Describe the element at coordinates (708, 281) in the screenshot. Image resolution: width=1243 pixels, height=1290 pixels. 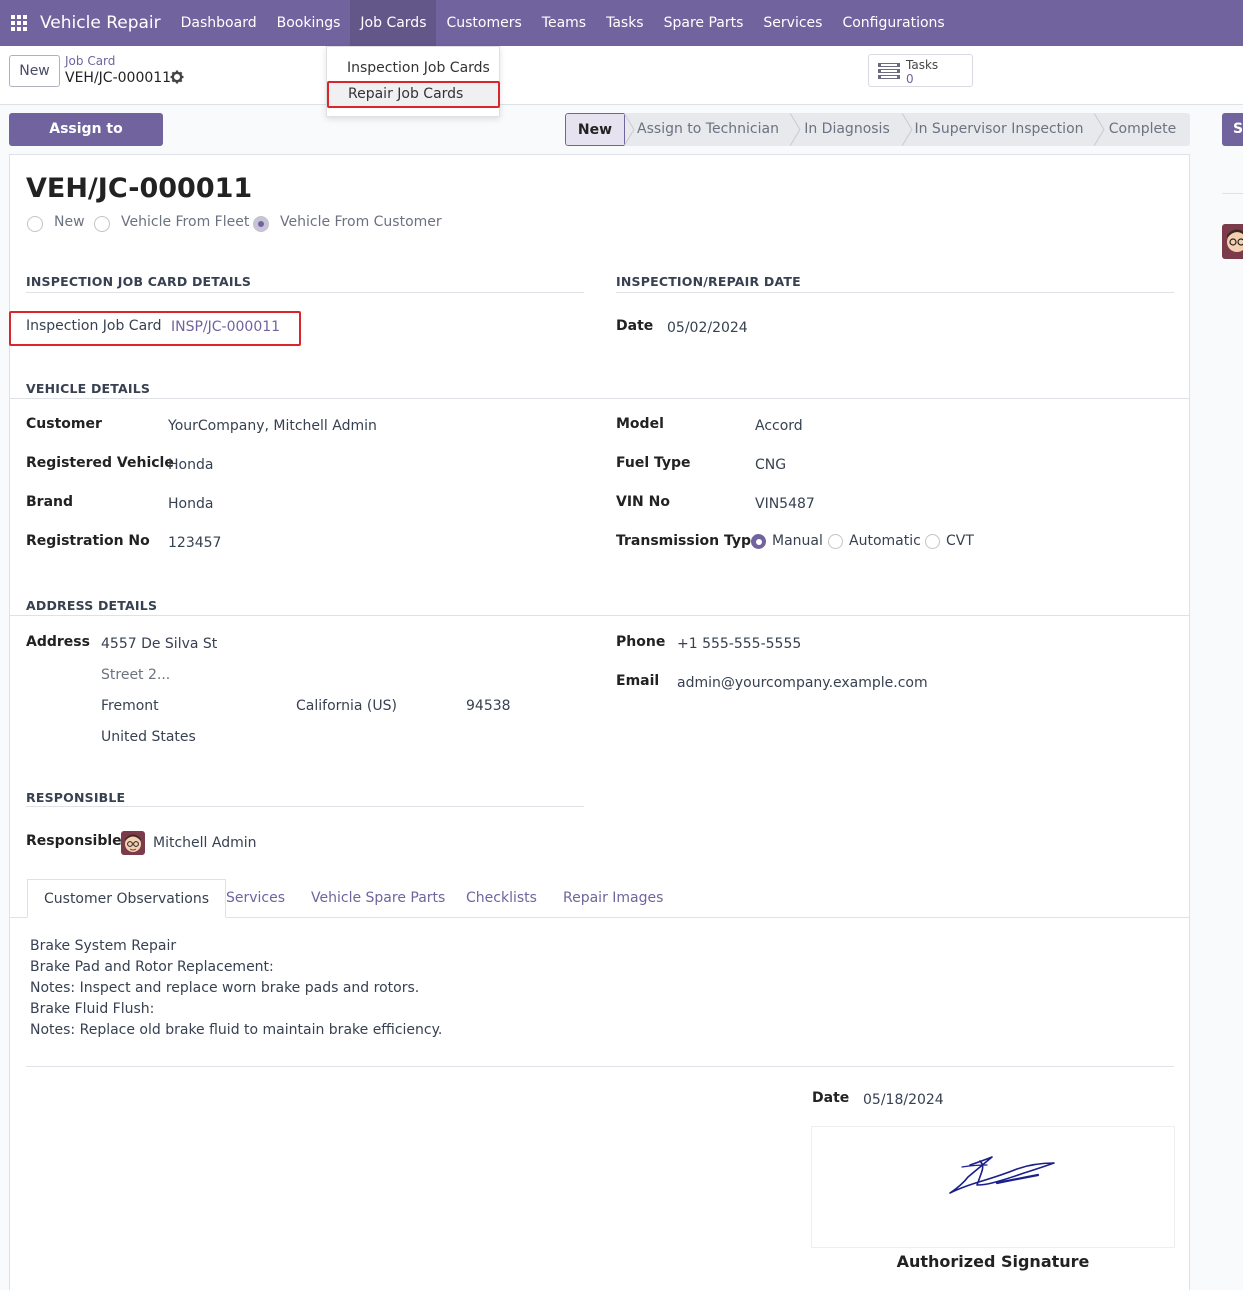
I see `section-repair-date: INSPECTION/REPAIR DATE` at that location.